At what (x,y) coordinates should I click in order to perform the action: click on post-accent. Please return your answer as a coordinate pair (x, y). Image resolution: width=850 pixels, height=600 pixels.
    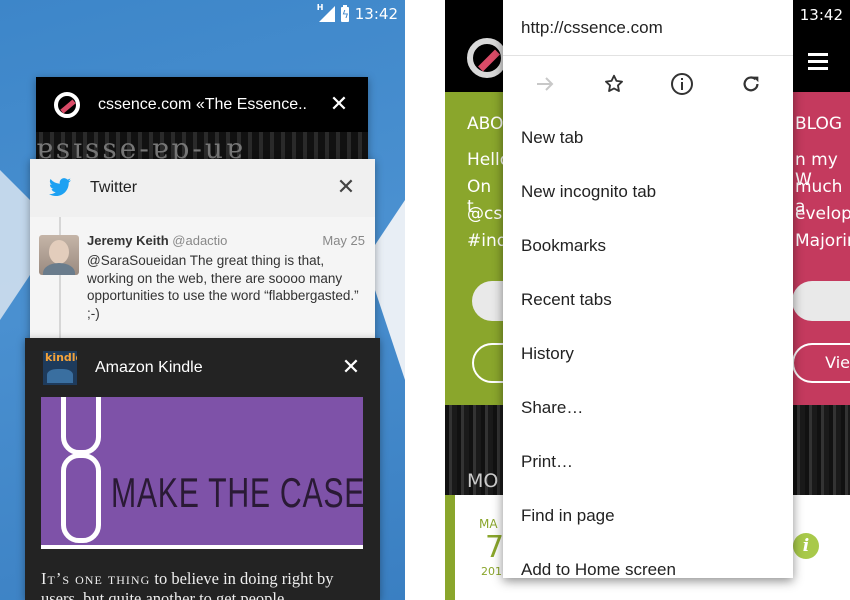
    Looking at the image, I should click on (450, 547).